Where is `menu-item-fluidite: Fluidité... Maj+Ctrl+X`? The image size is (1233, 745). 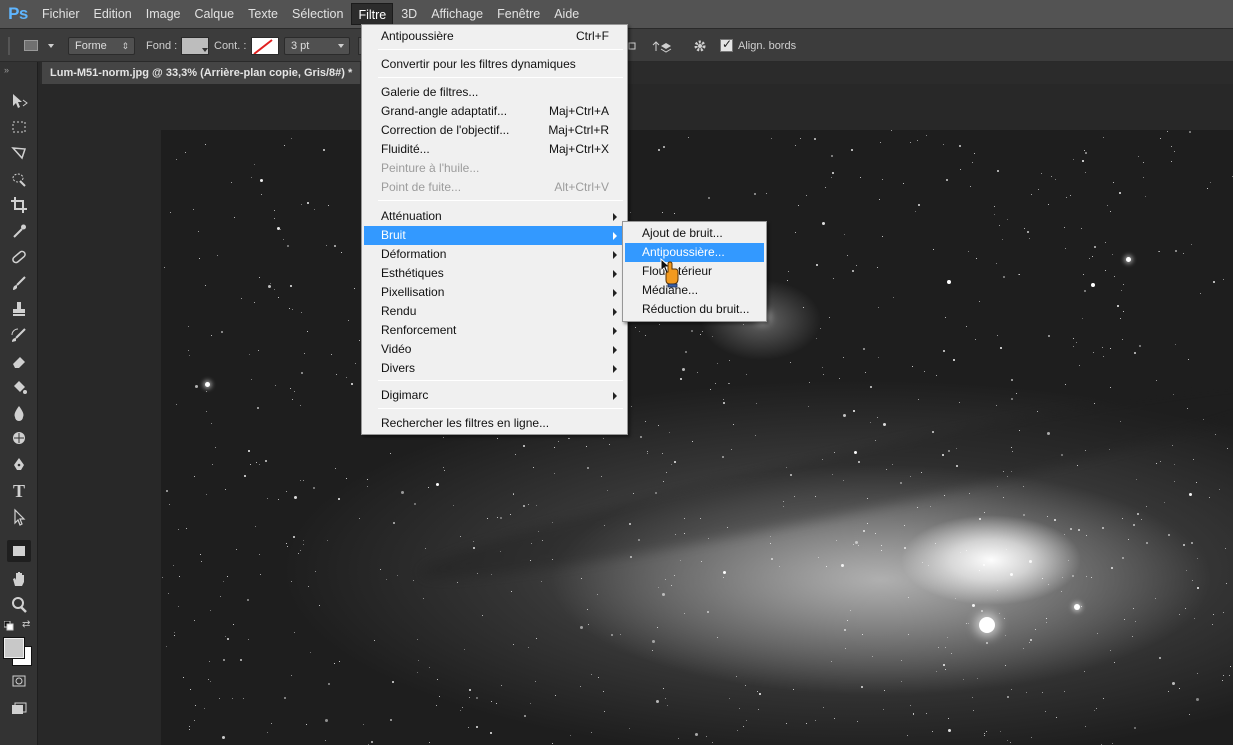 menu-item-fluidite: Fluidité... Maj+Ctrl+X is located at coordinates (494, 149).